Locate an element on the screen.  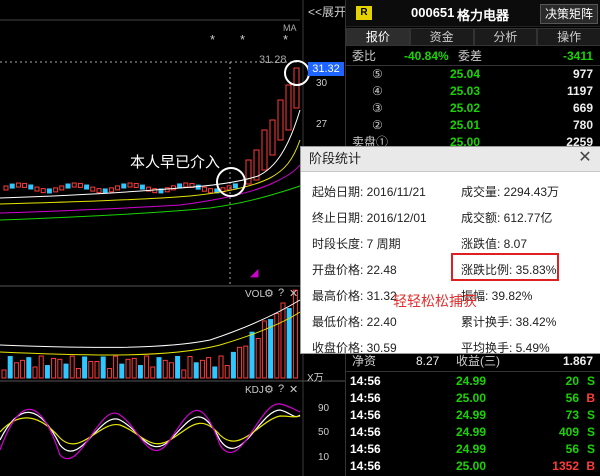
kdj-axis-50: 50 is located at coordinates (324, 432).